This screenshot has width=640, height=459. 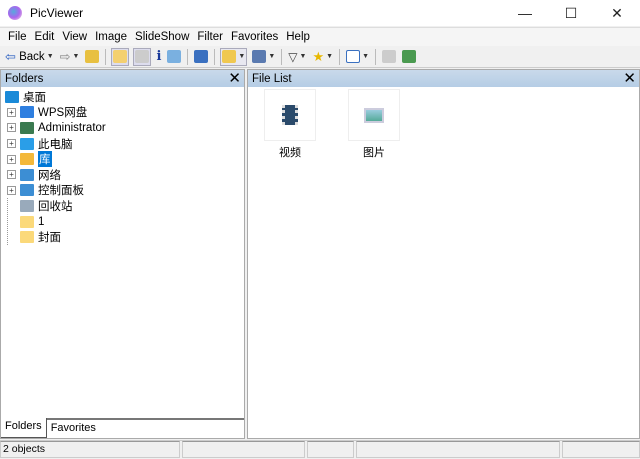 What do you see at coordinates (10, 56) in the screenshot?
I see `back-arrow-icon: ⇦` at bounding box center [10, 56].